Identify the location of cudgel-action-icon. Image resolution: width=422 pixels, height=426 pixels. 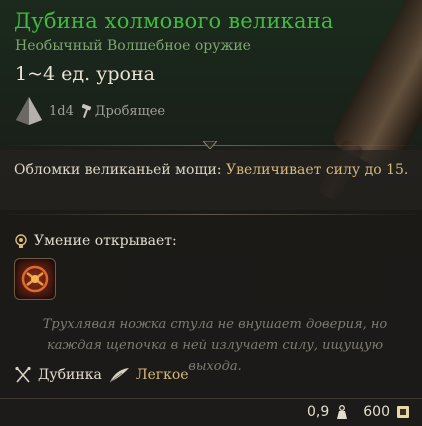
(35, 279).